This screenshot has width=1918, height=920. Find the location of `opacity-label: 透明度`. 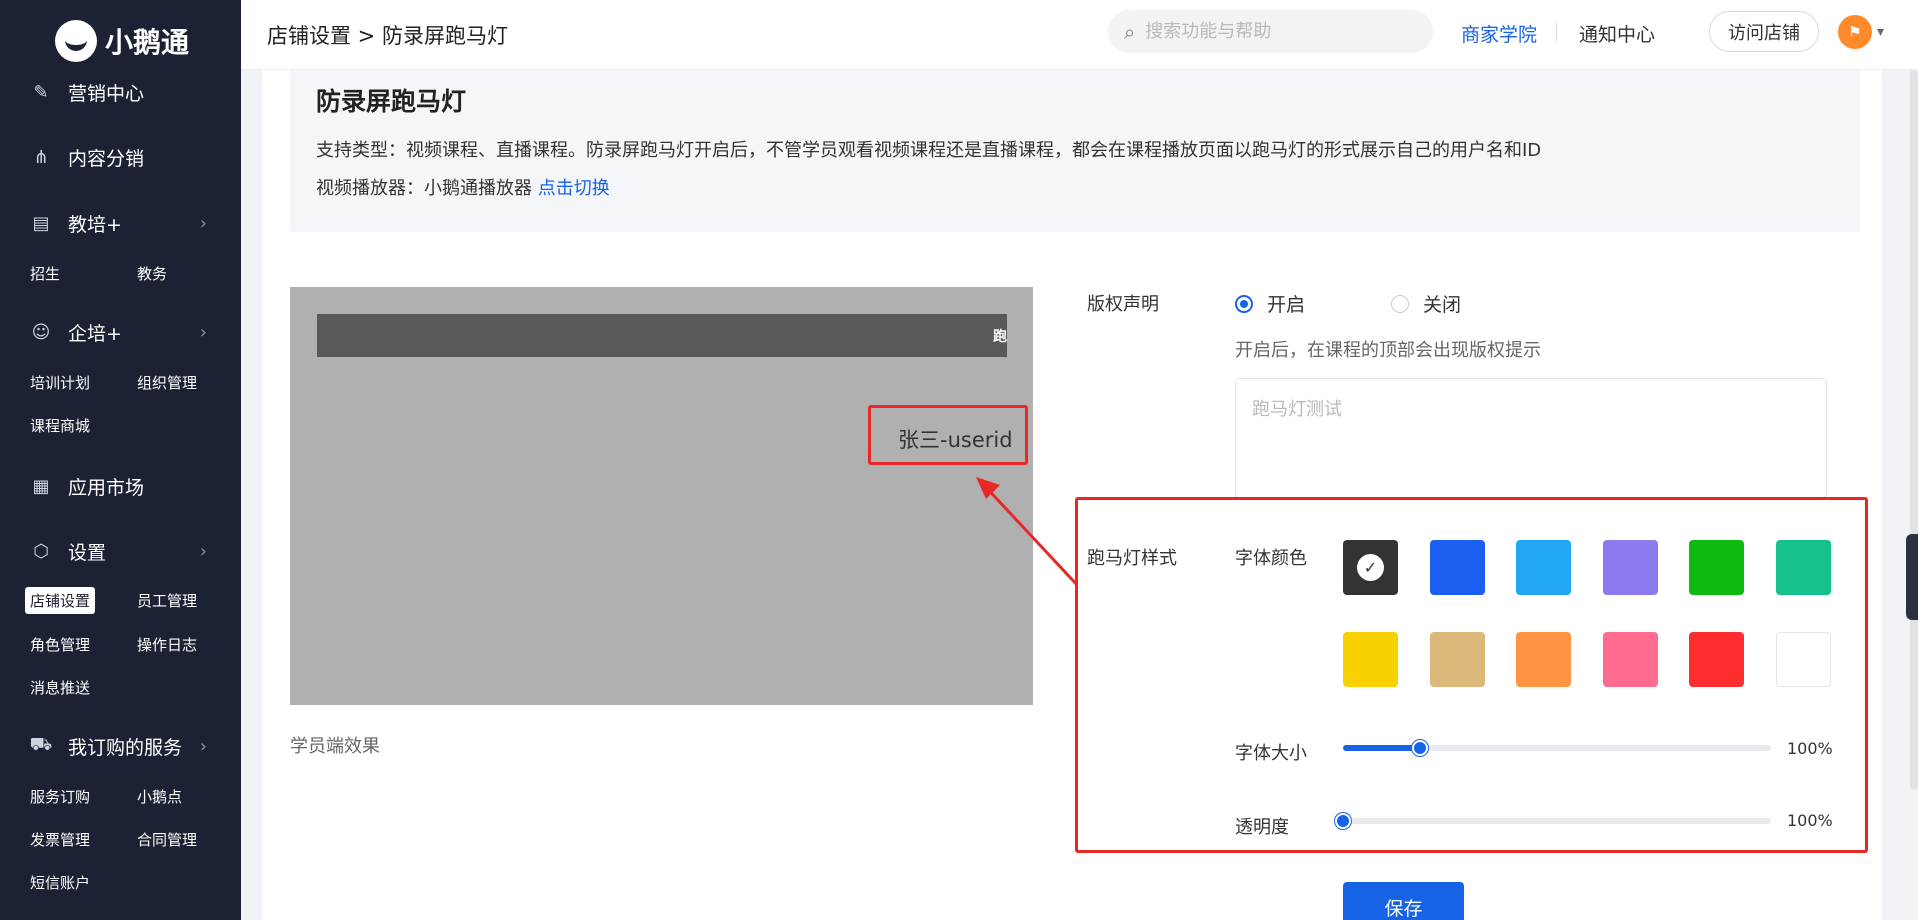

opacity-label: 透明度 is located at coordinates (1262, 827).